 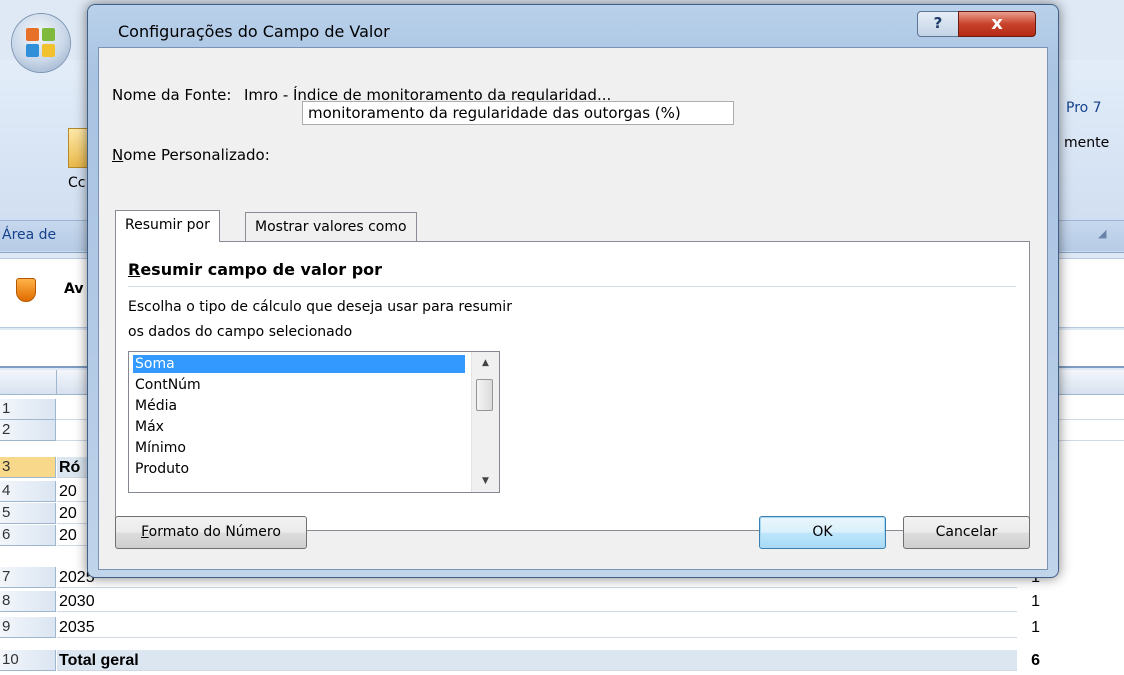 I want to click on section-divider, so click(x=572, y=286).